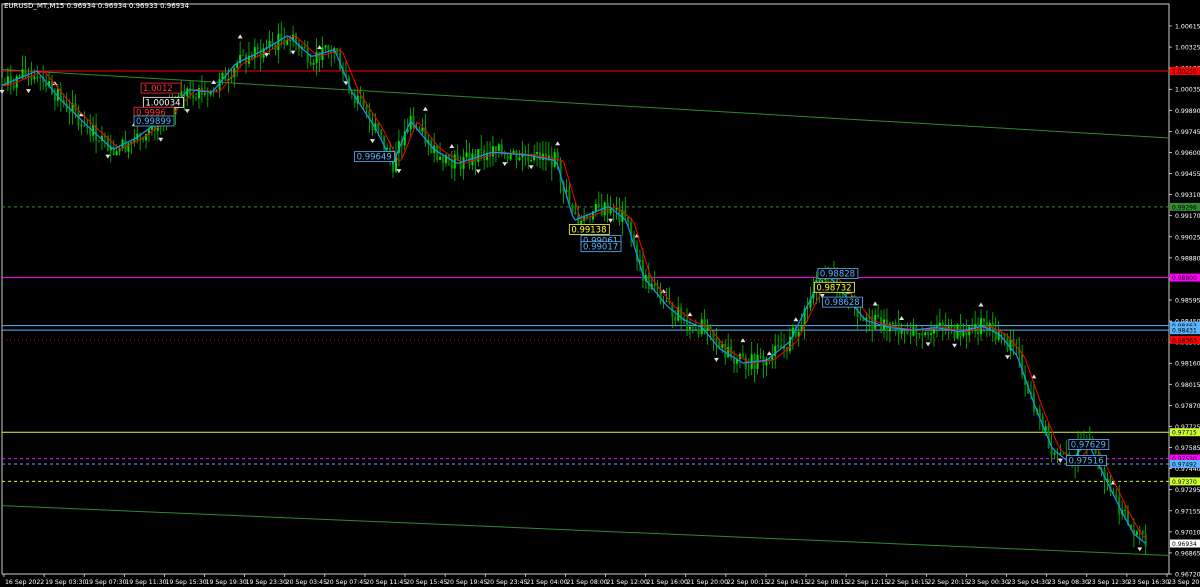 The image size is (1200, 587). Describe the element at coordinates (837, 275) in the screenshot. I see `price-marker-label: 0.98828` at that location.